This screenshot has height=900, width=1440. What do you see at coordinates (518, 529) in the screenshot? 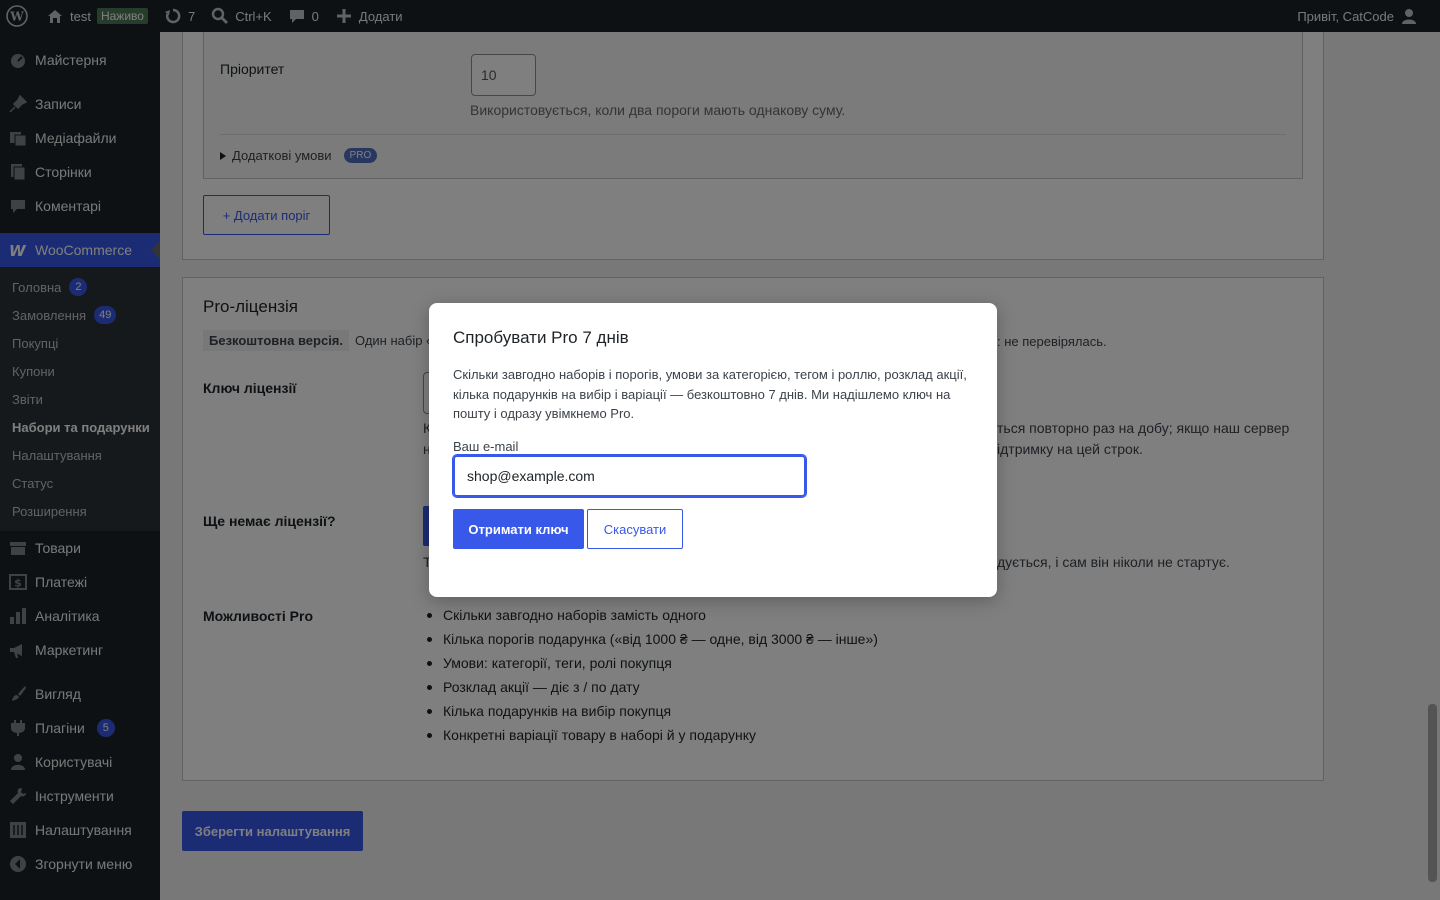
I see `get-key-button: Отримати ключ` at bounding box center [518, 529].